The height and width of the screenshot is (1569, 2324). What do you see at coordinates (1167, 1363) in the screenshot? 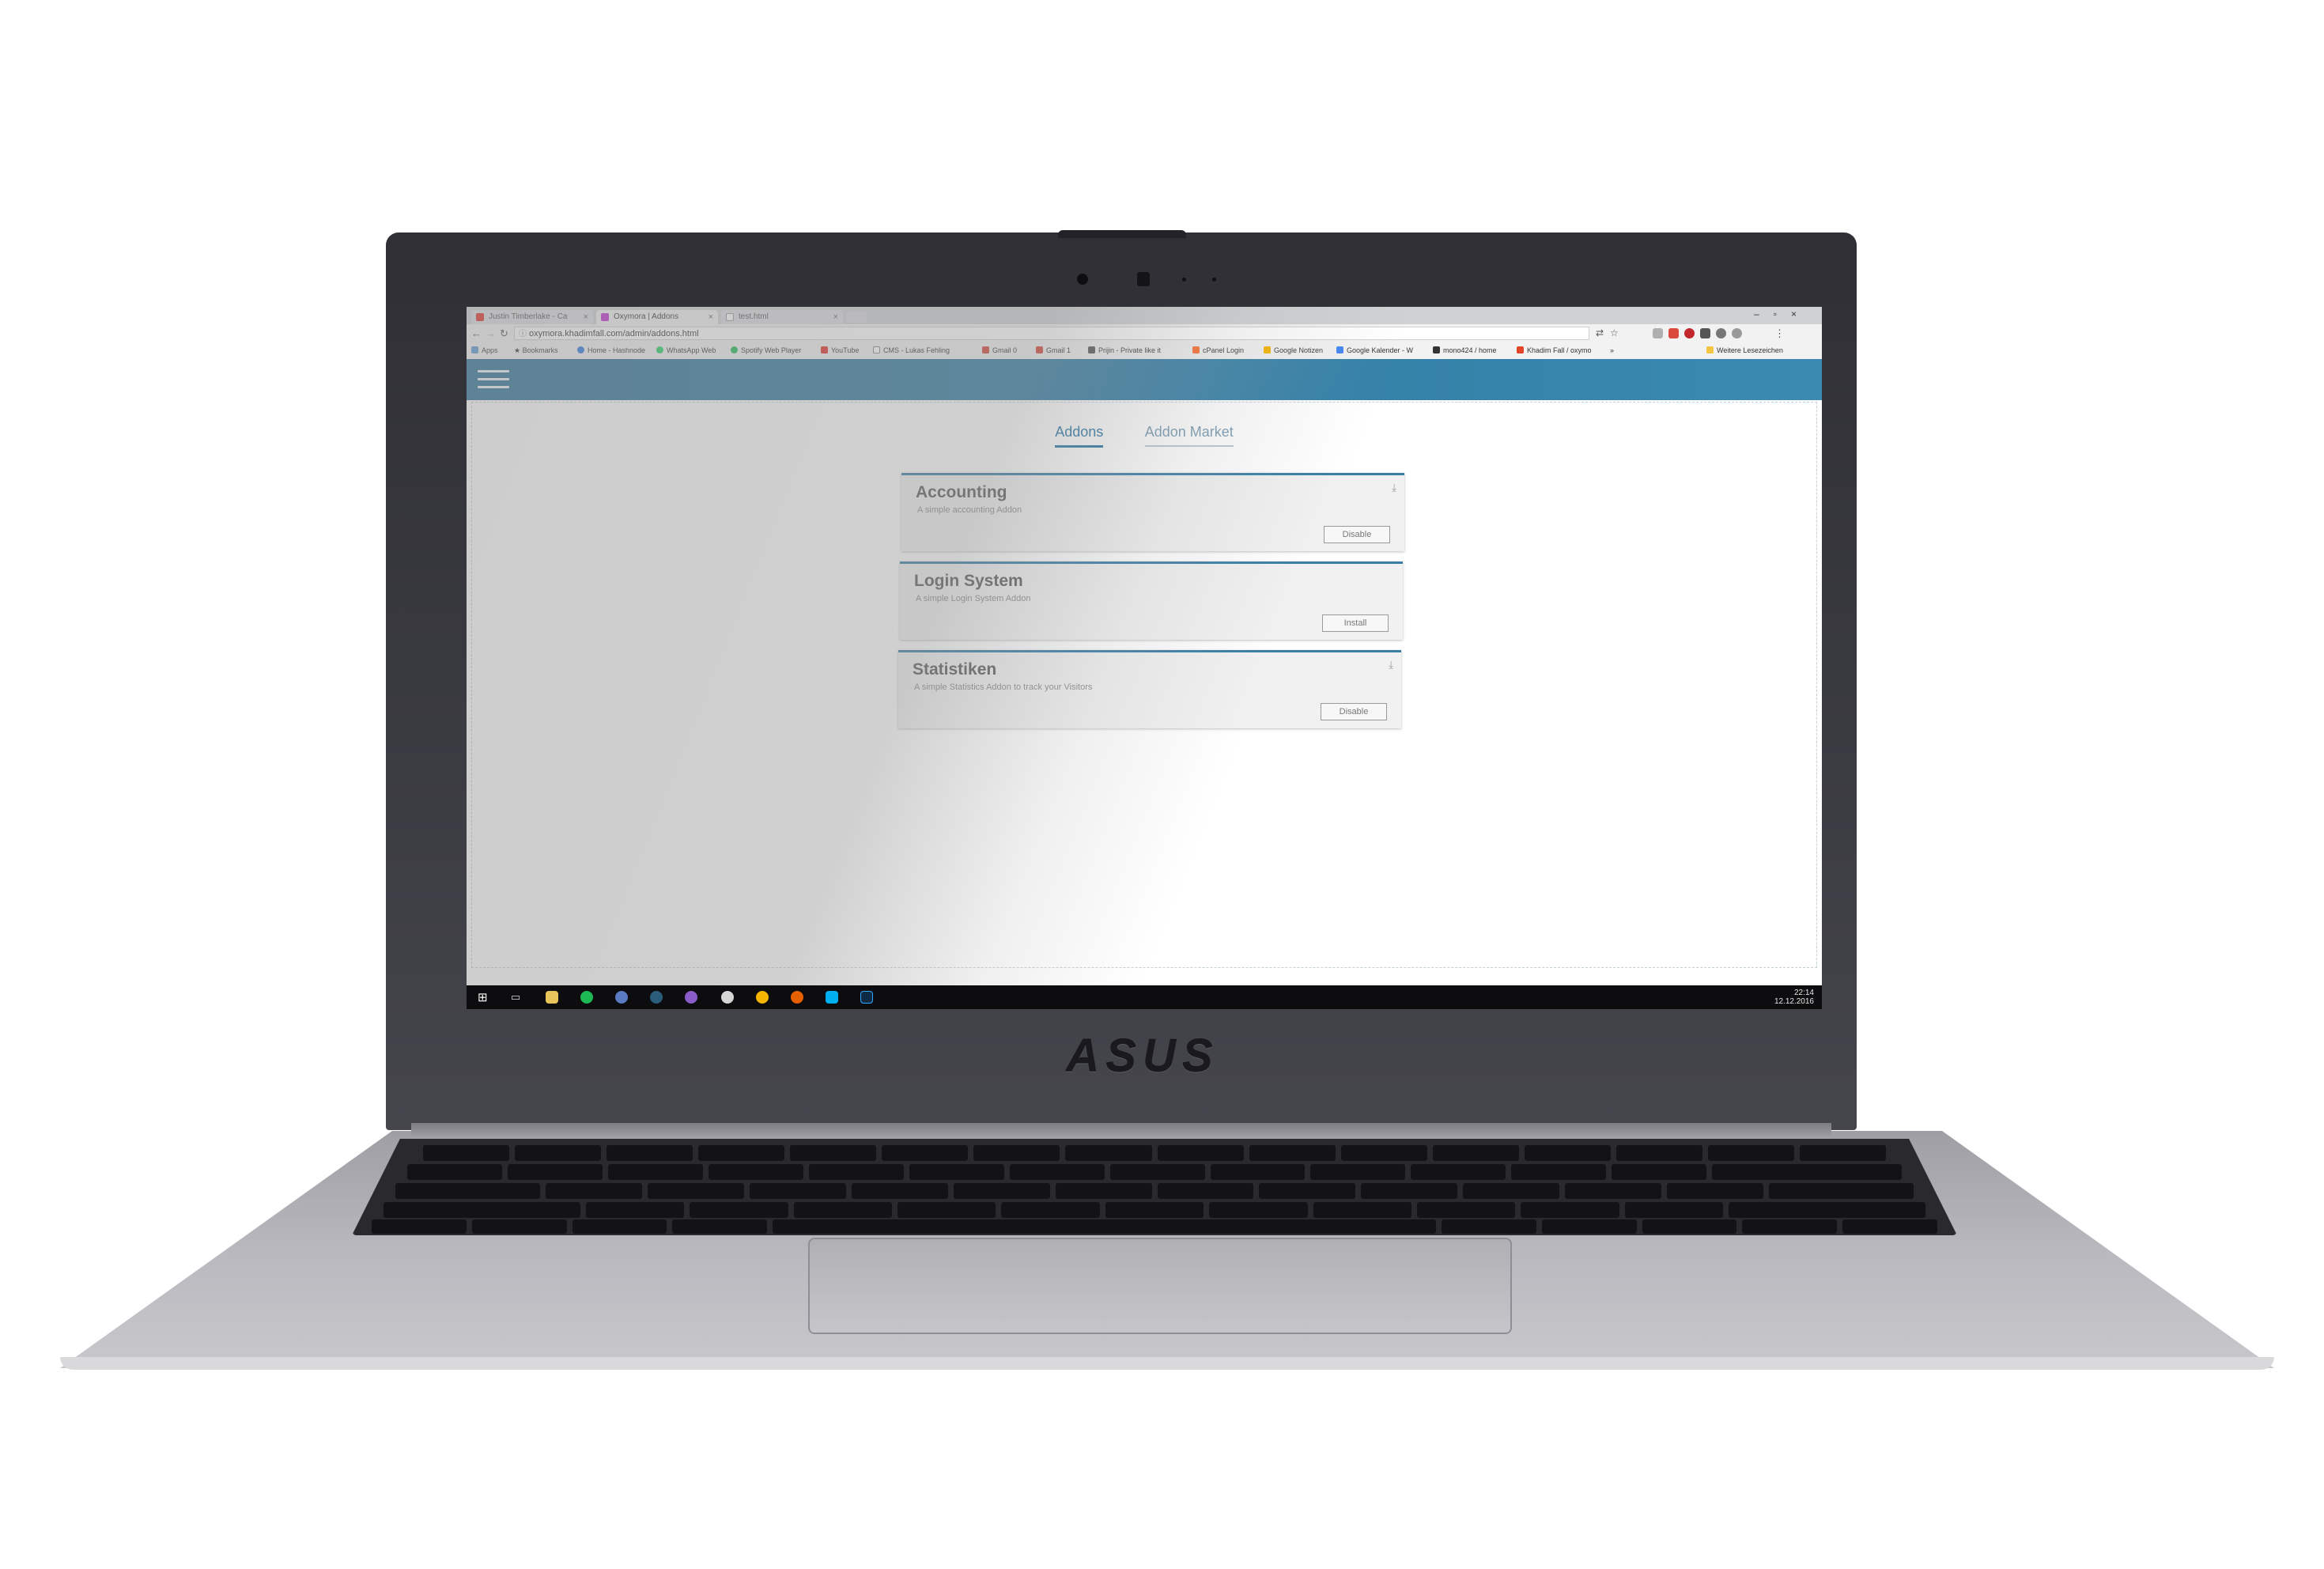
I see `laptop-front-edge` at bounding box center [1167, 1363].